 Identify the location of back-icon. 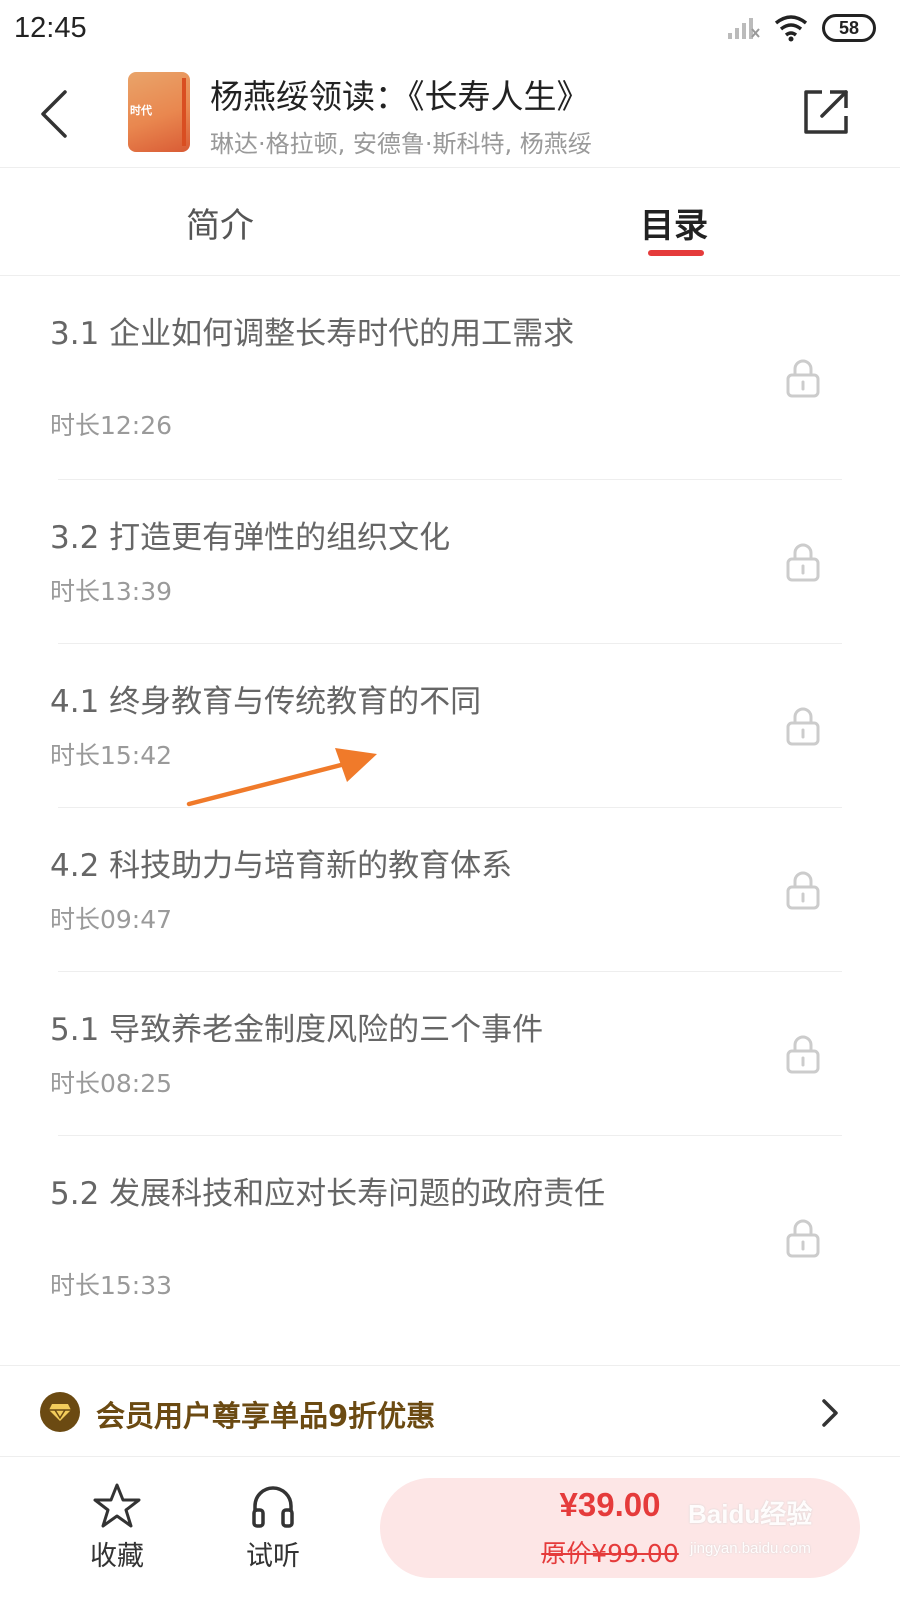
(54, 114).